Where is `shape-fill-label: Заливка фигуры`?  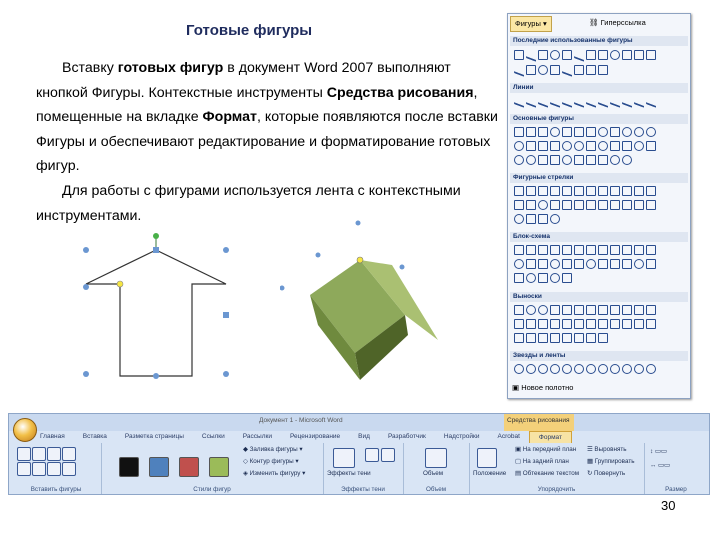
shape-fill-label: Заливка фигуры is located at coordinates (273, 449).